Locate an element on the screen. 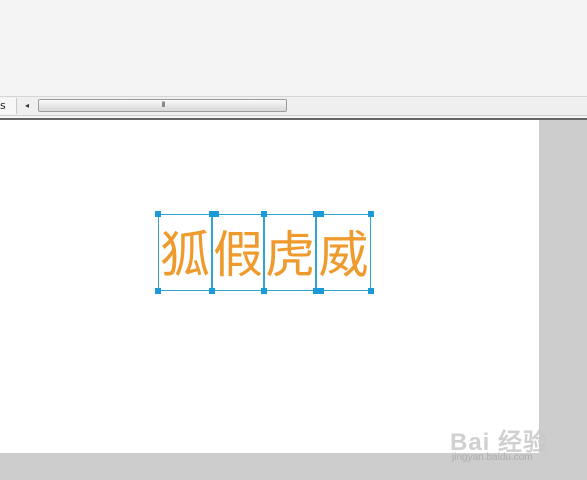 Image resolution: width=587 pixels, height=480 pixels. frame-character: 狐 is located at coordinates (185, 254).